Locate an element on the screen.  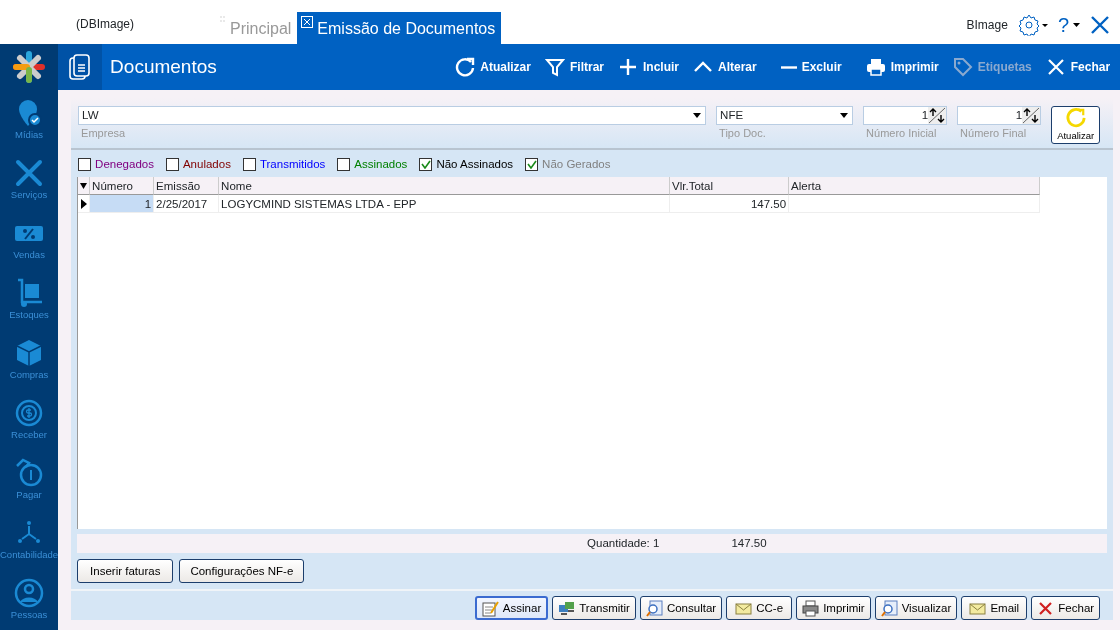
checkbox-option: Anulados is located at coordinates (198, 165).